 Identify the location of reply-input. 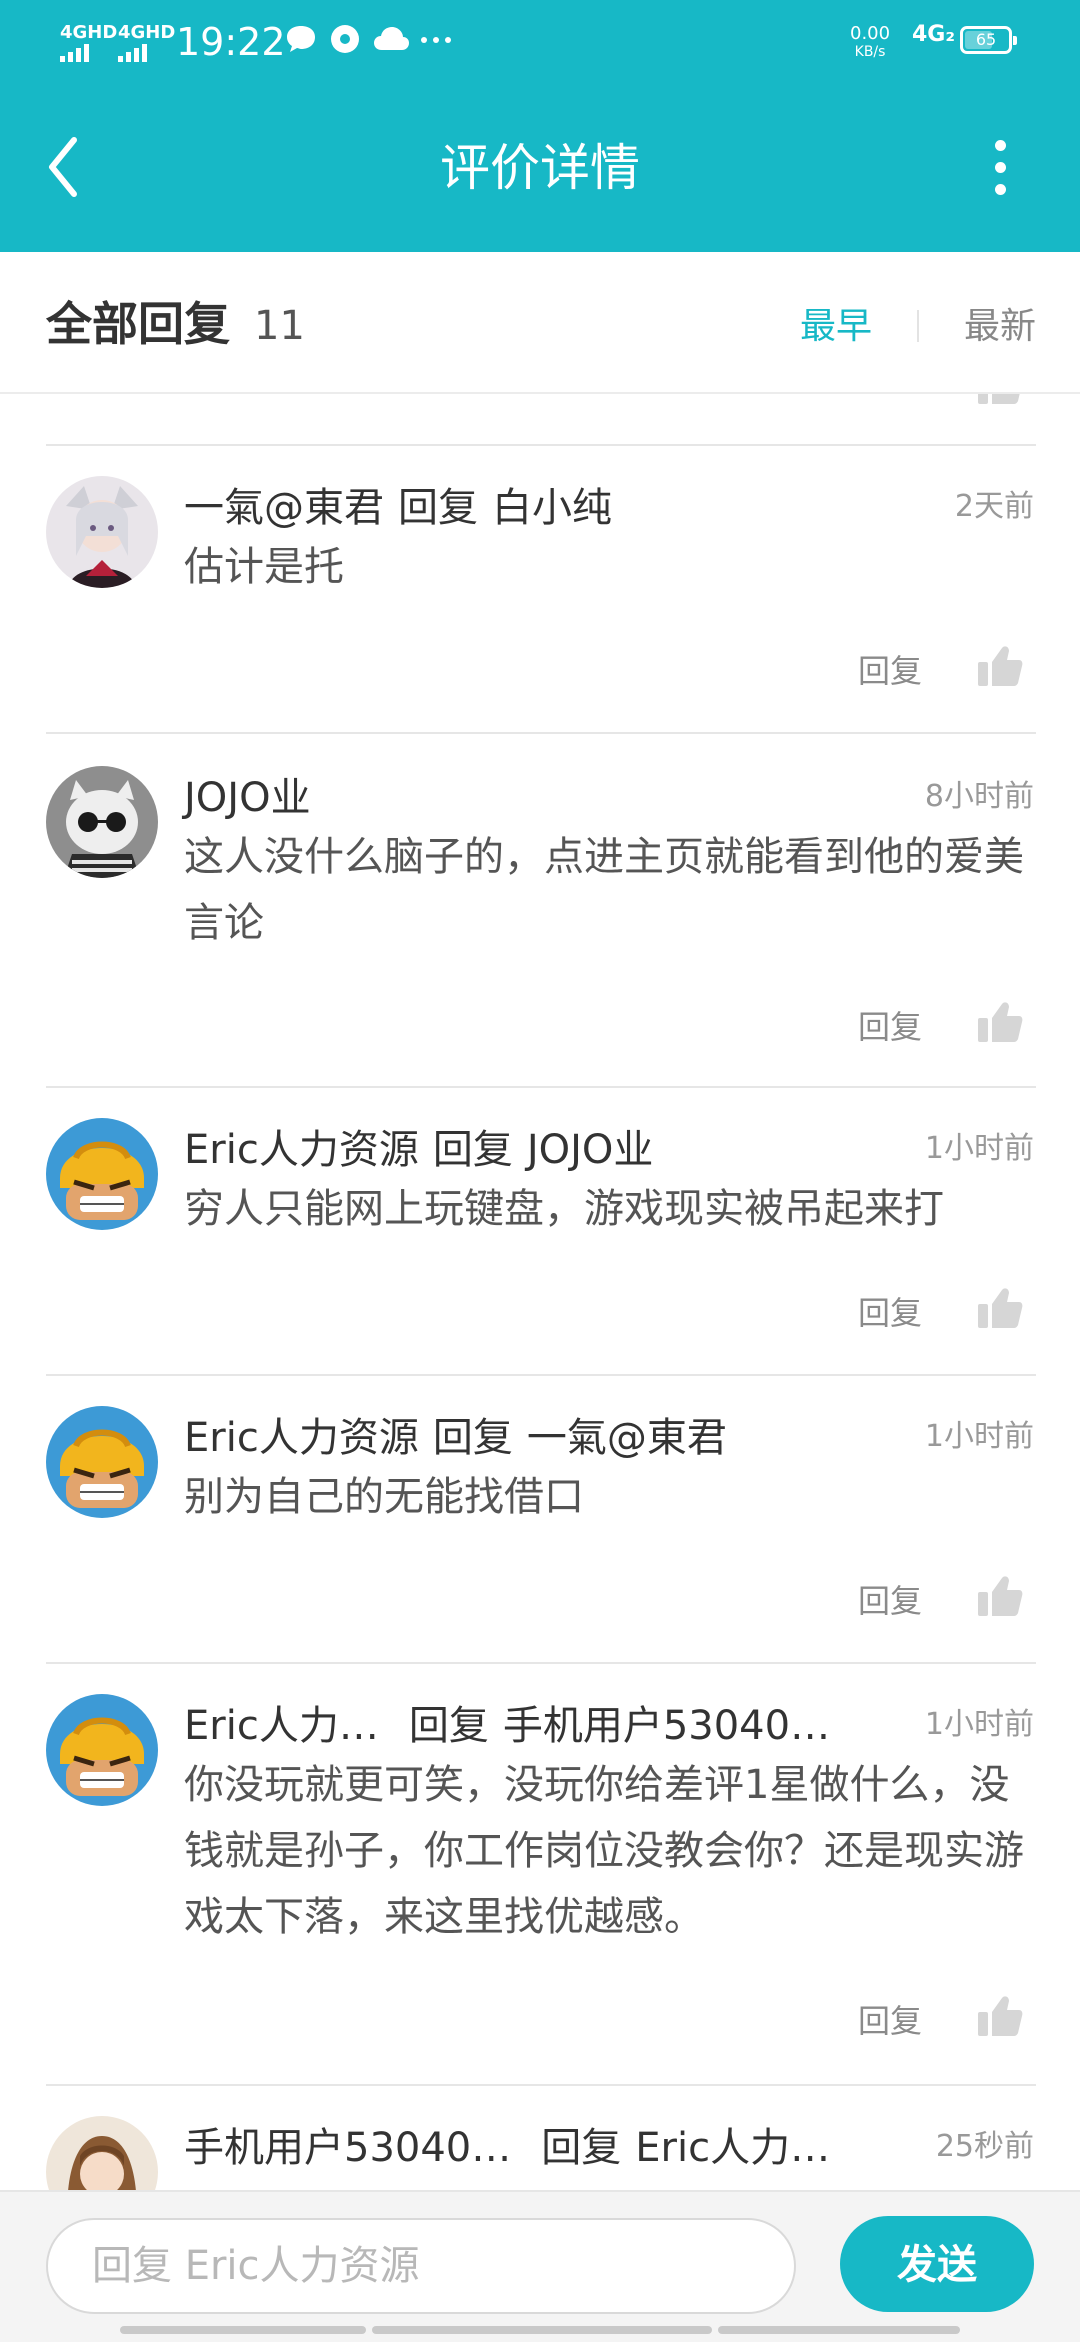
(421, 2266).